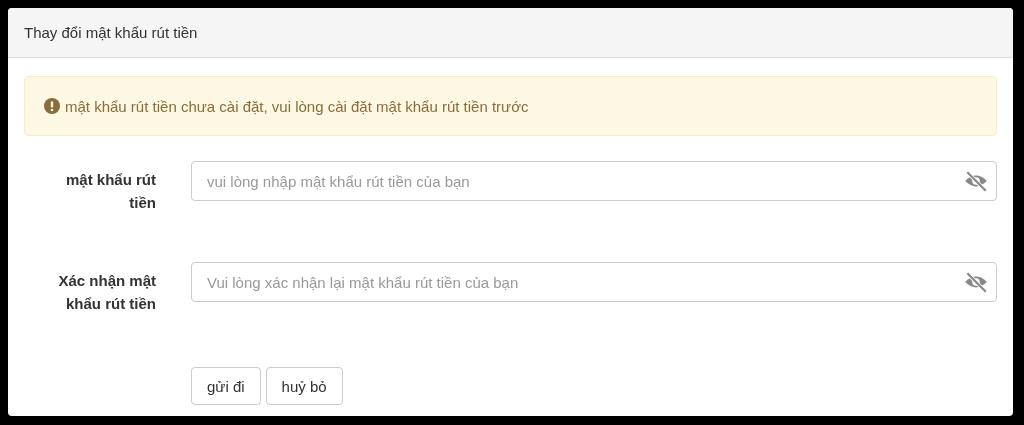  I want to click on exclamation-icon, so click(52, 106).